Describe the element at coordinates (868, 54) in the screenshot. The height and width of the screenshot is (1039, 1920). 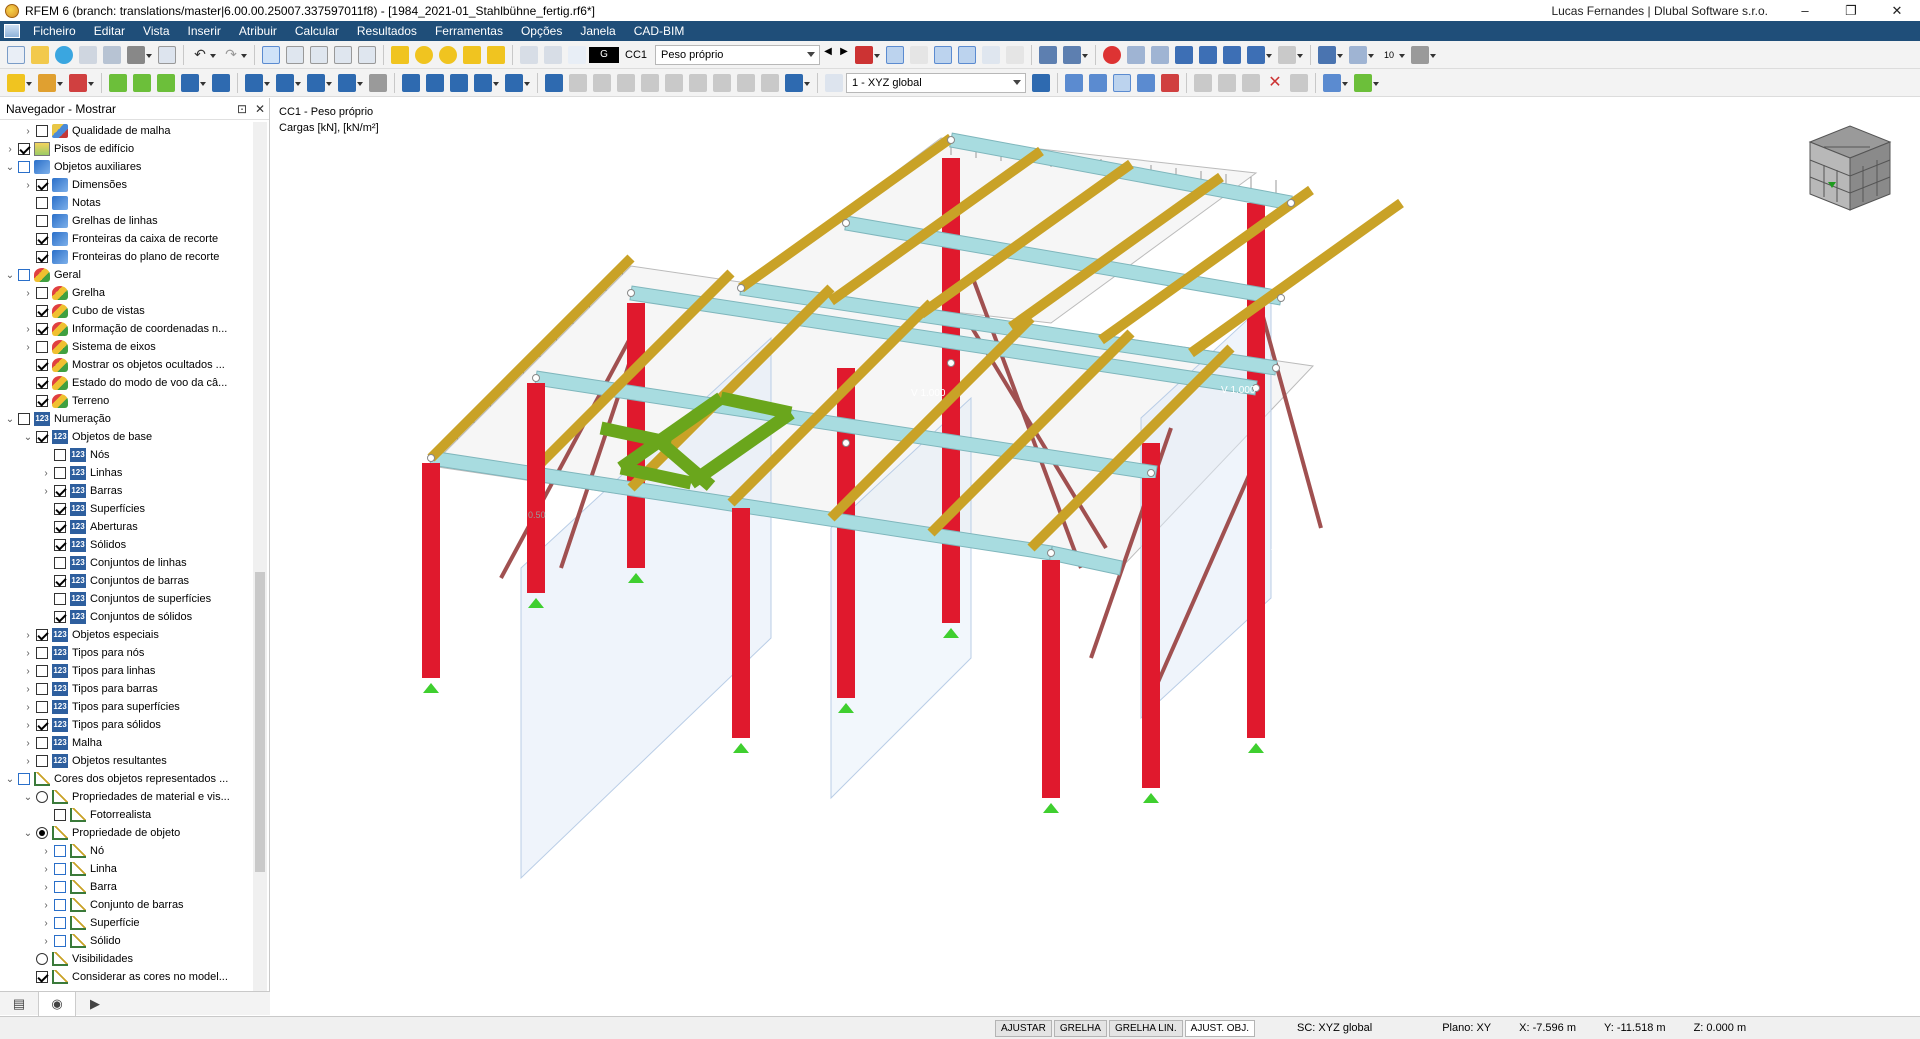
I see `show-loads-icon` at that location.